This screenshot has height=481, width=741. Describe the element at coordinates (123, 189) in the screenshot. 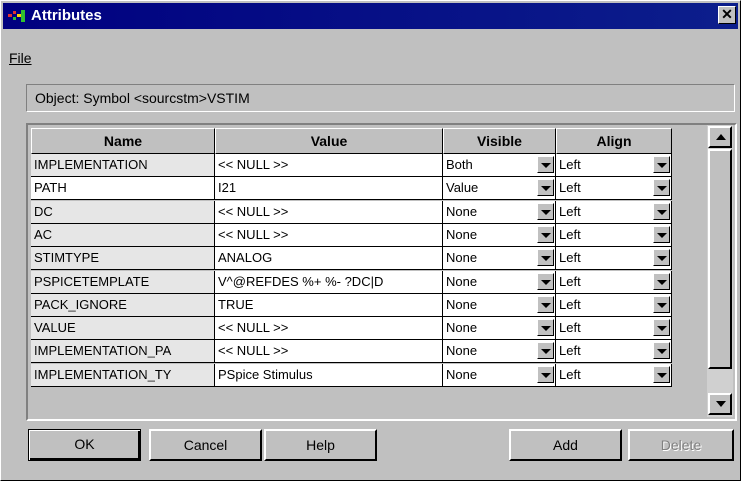

I see `attribute-name-cell: PATH` at that location.